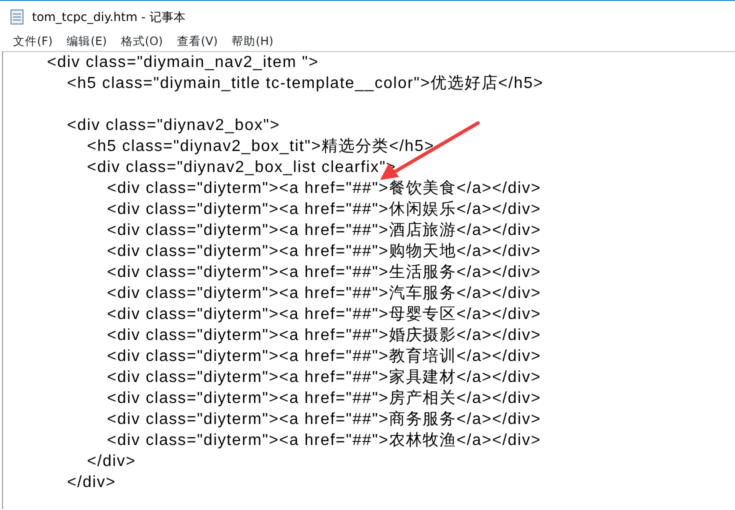 The image size is (735, 510). What do you see at coordinates (173, 126) in the screenshot?
I see `code-line: <div class="diynav2_box">` at bounding box center [173, 126].